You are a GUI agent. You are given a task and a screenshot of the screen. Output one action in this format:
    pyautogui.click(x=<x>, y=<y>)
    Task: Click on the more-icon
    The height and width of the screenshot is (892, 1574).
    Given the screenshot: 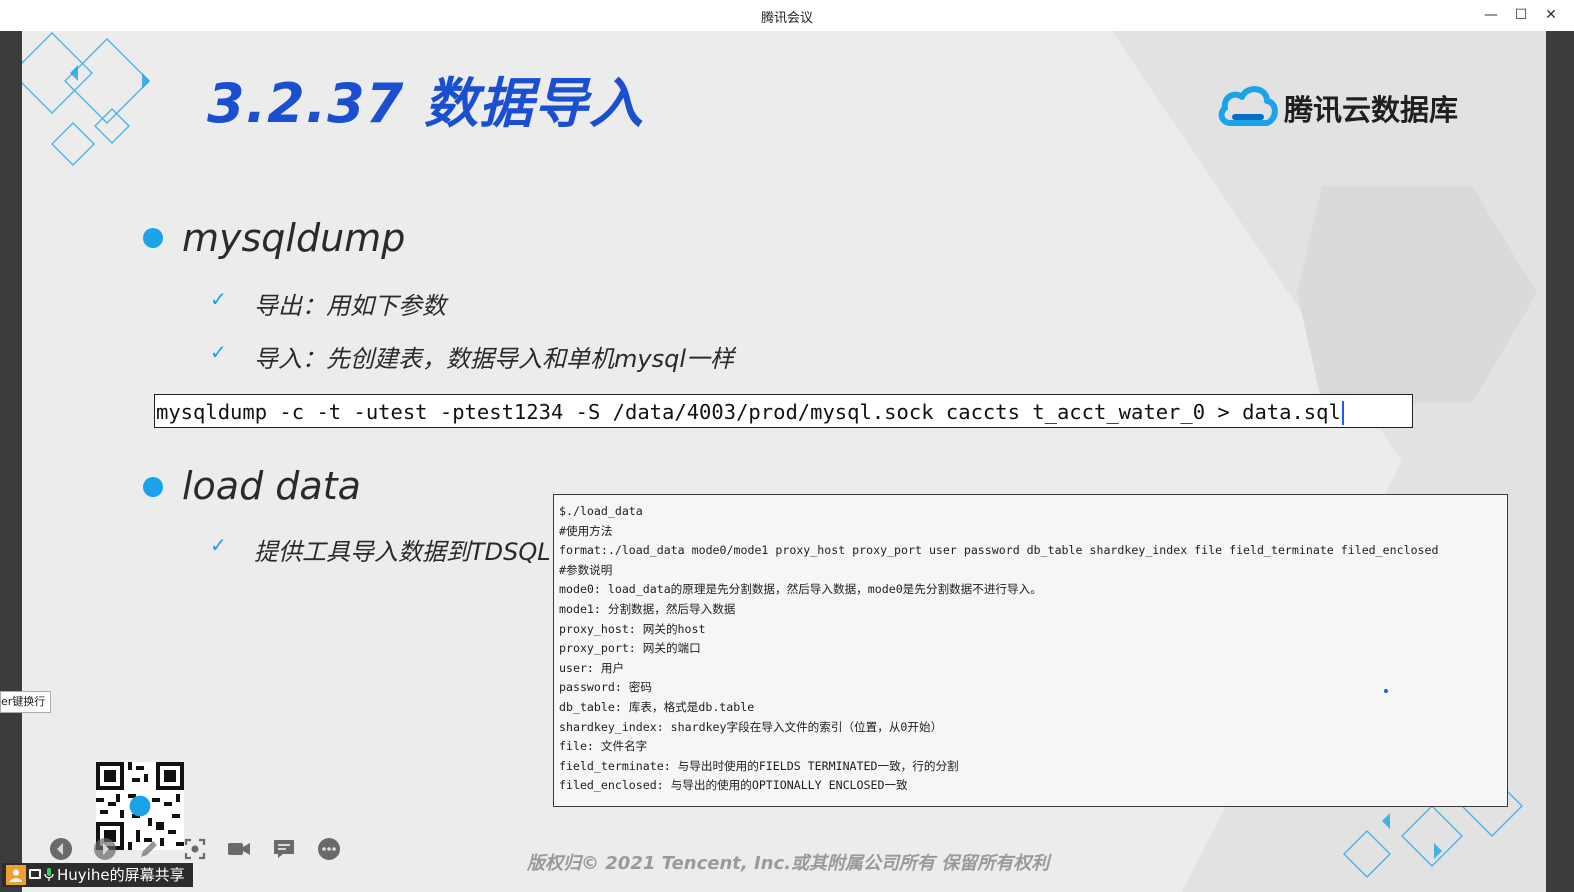 What is the action you would take?
    pyautogui.click(x=329, y=849)
    